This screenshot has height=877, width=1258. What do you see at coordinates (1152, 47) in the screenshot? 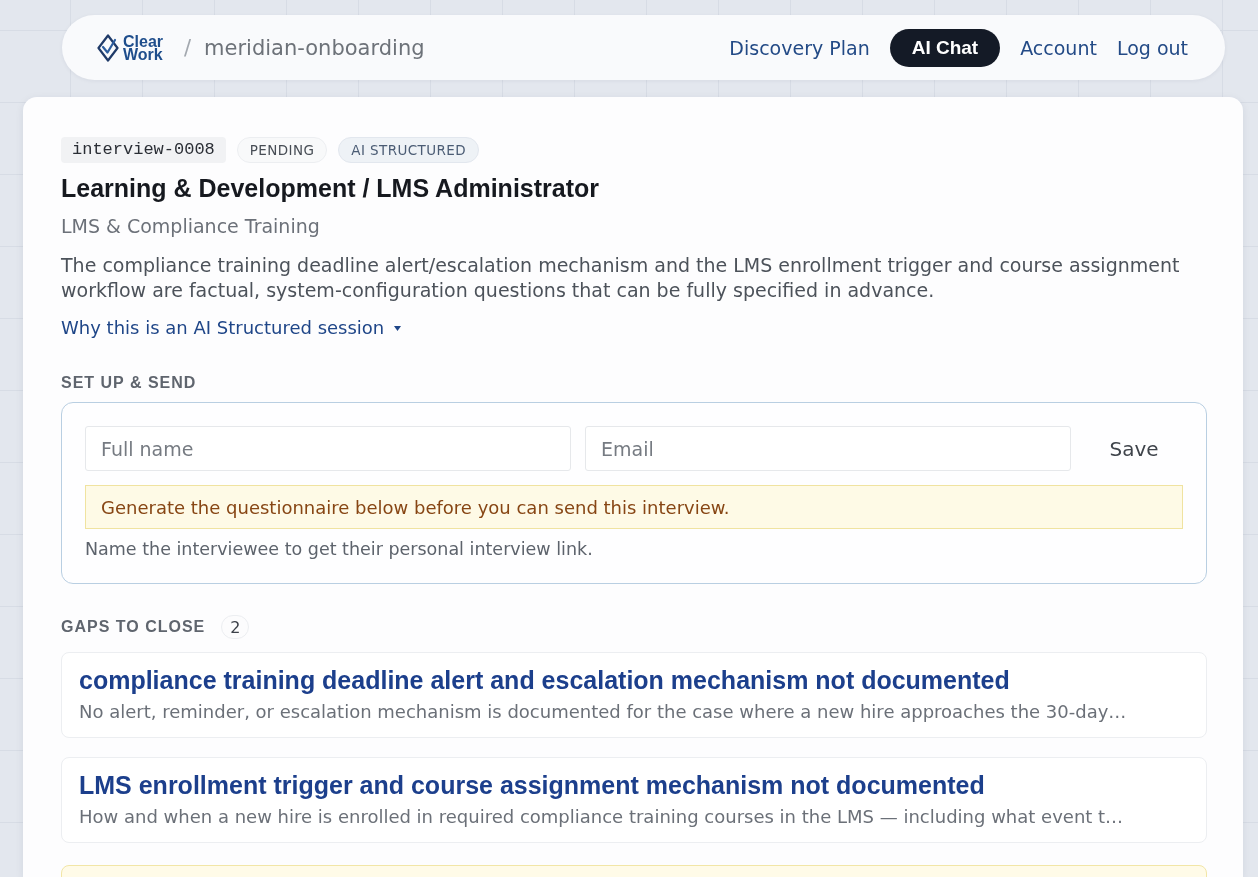
I see `nav-link: Log out` at bounding box center [1152, 47].